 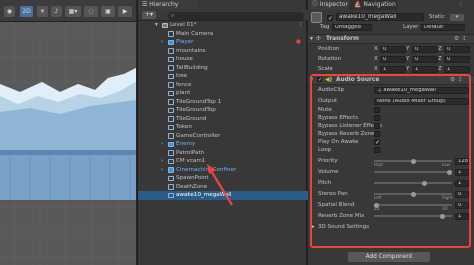 I want to click on layer-dropdown: Default, so click(x=443, y=27).